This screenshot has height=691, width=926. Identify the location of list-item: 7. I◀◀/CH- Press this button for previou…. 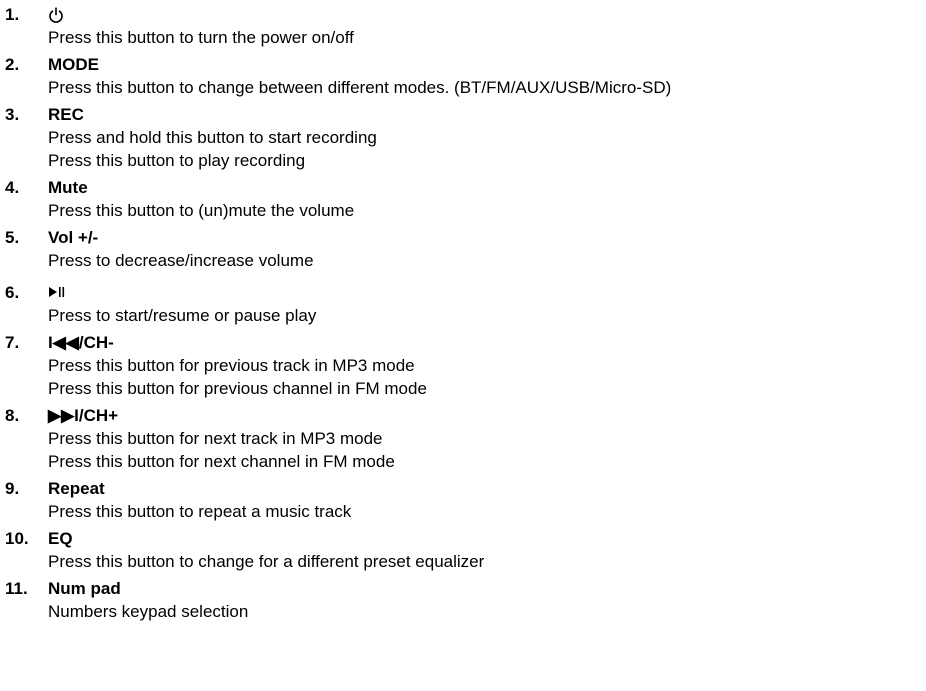
(463, 365).